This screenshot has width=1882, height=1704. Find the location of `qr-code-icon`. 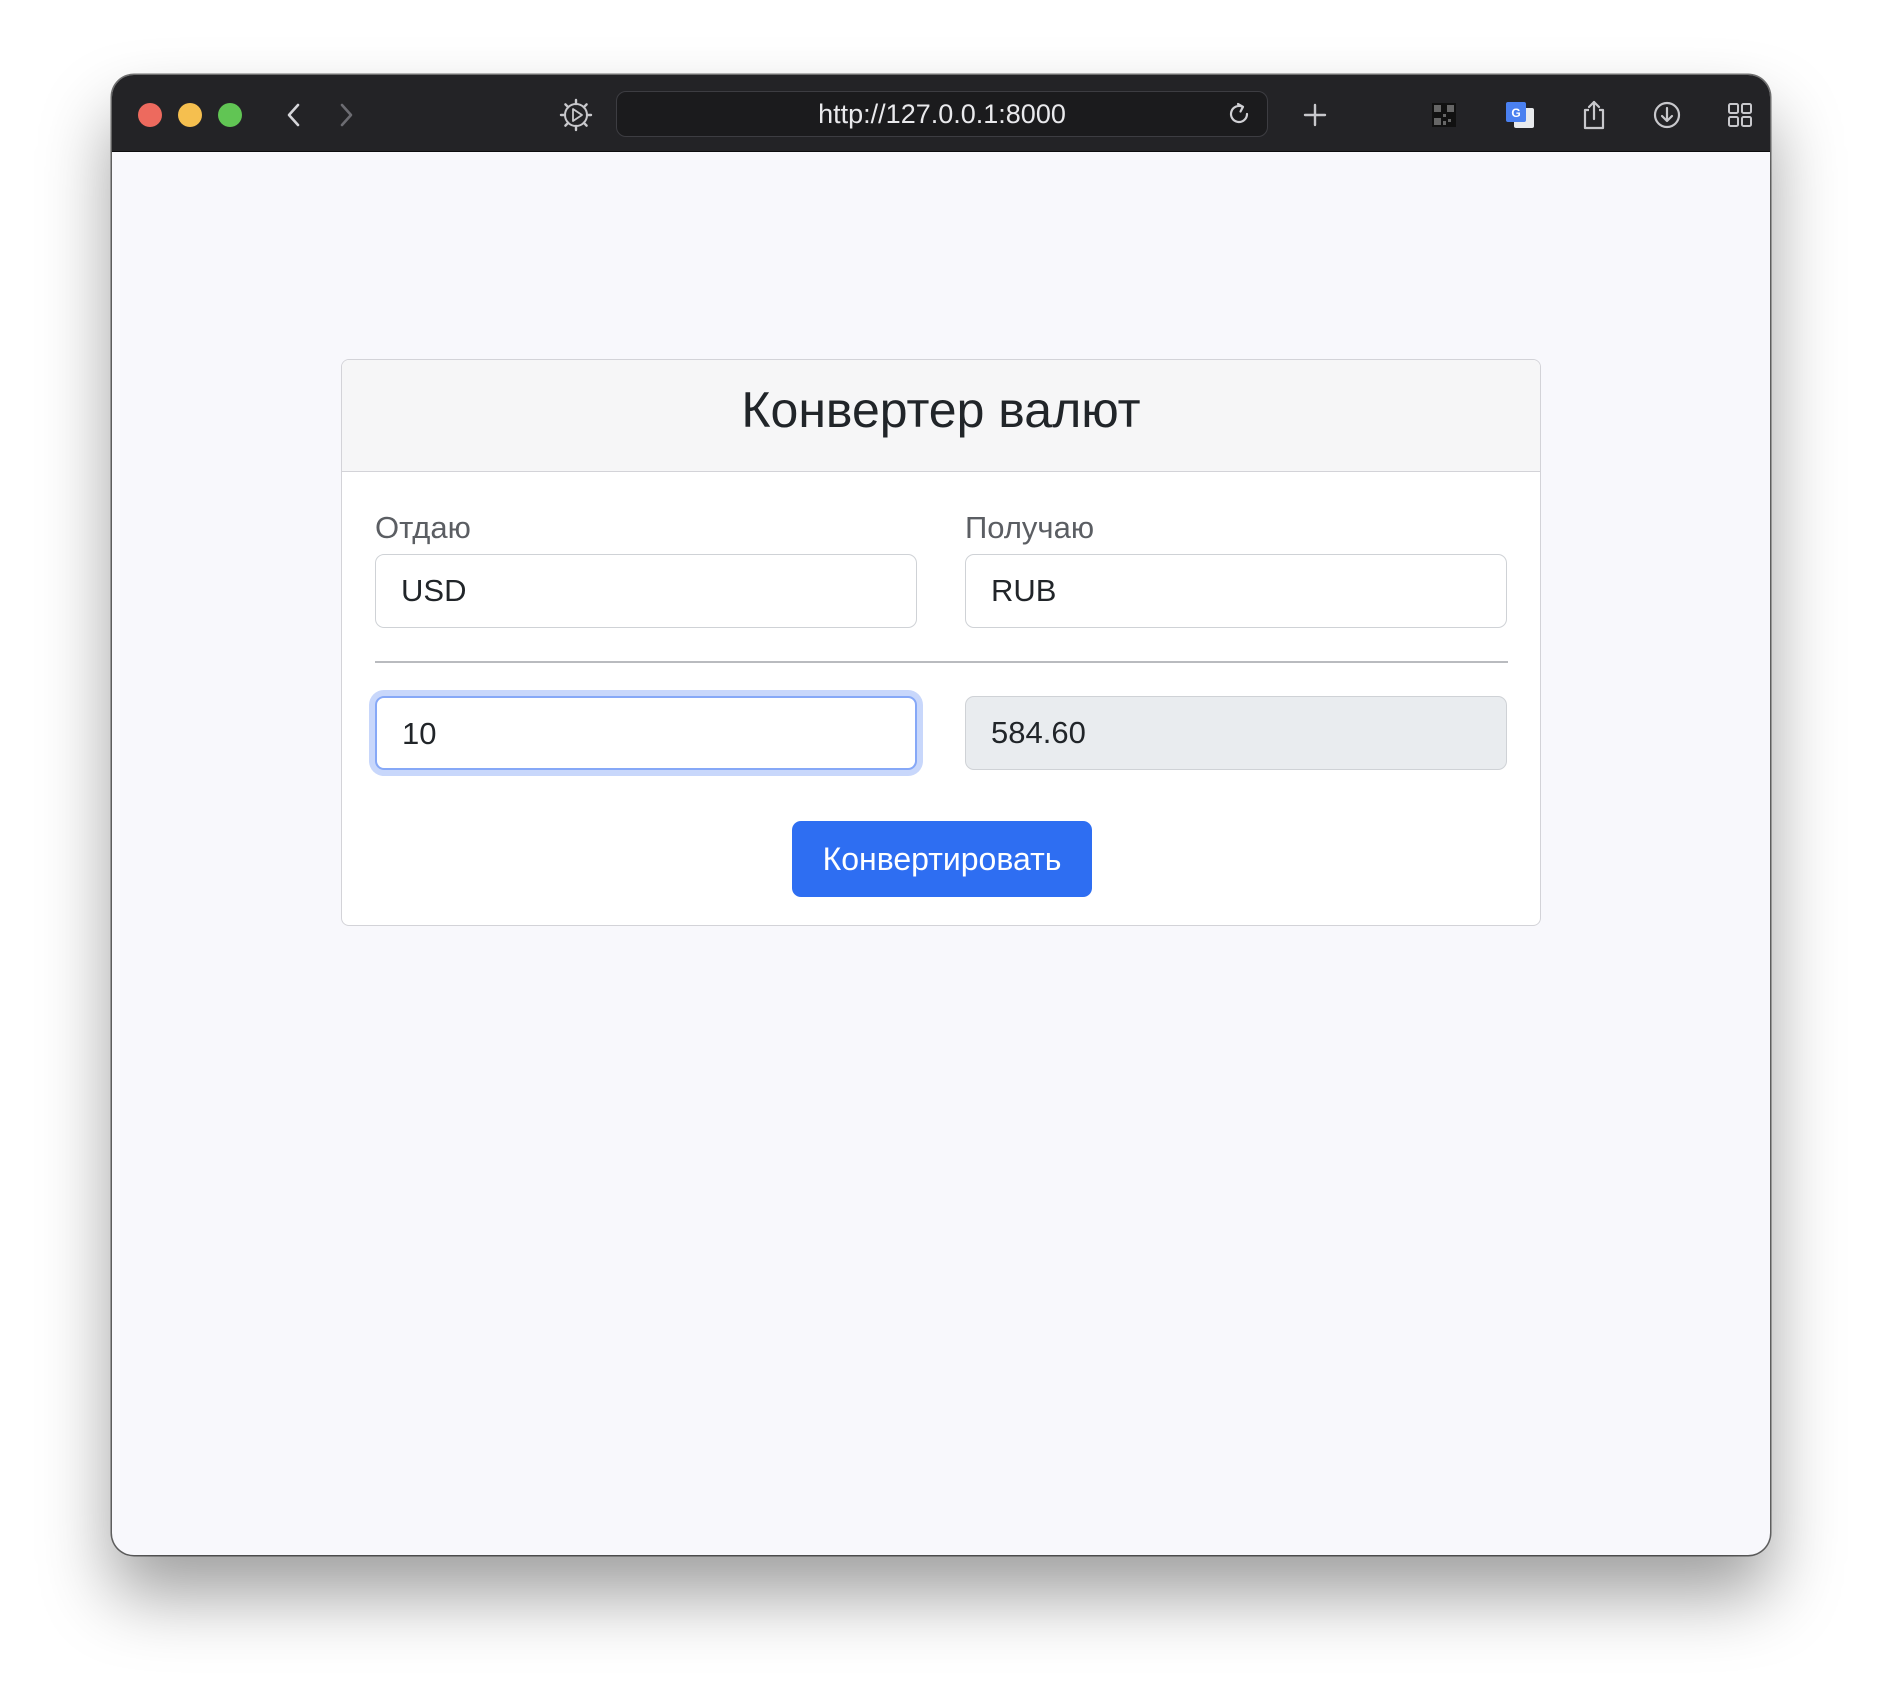

qr-code-icon is located at coordinates (1444, 115).